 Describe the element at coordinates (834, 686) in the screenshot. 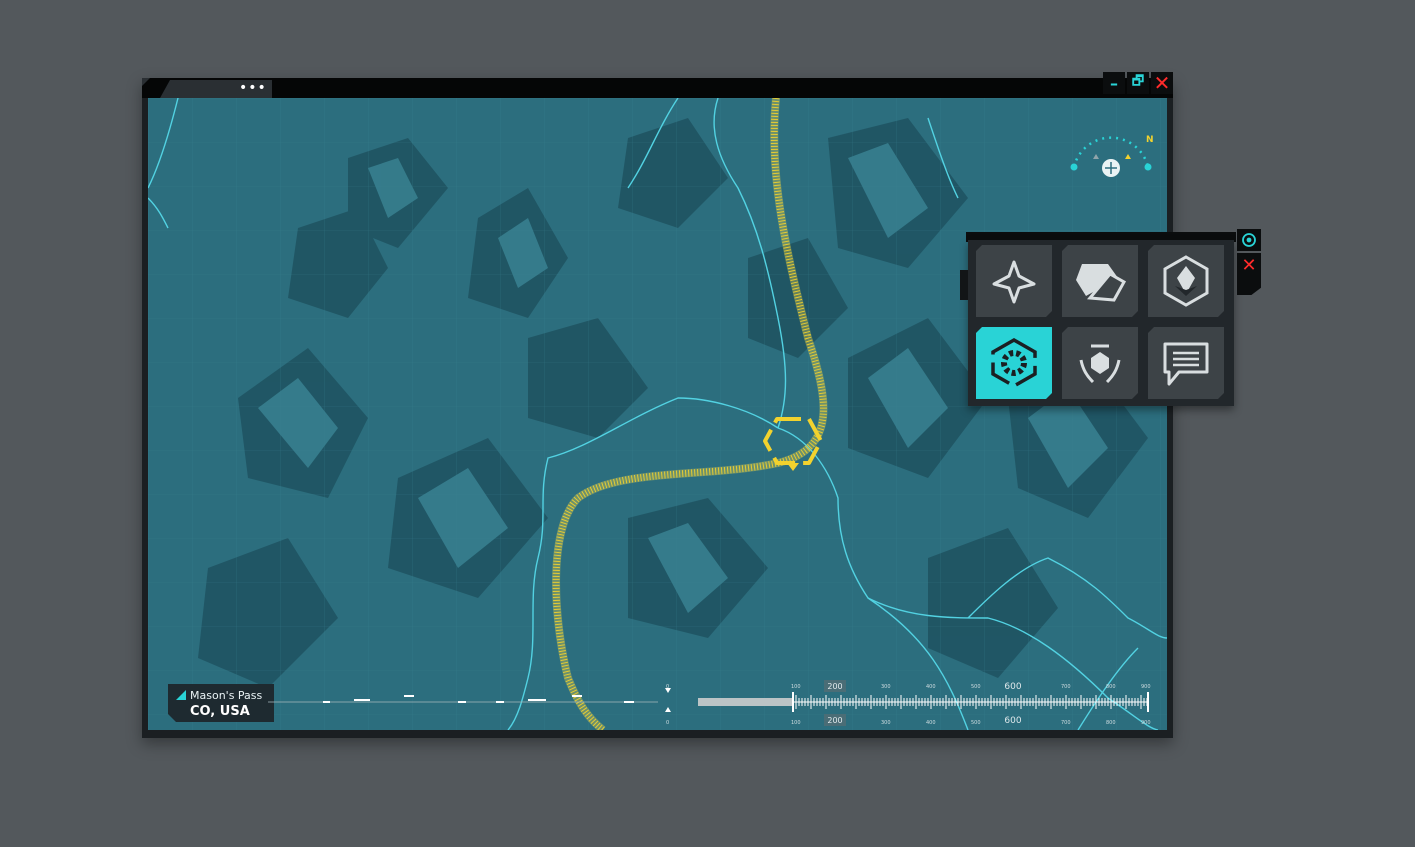

I see `scale-major-top: 200` at that location.